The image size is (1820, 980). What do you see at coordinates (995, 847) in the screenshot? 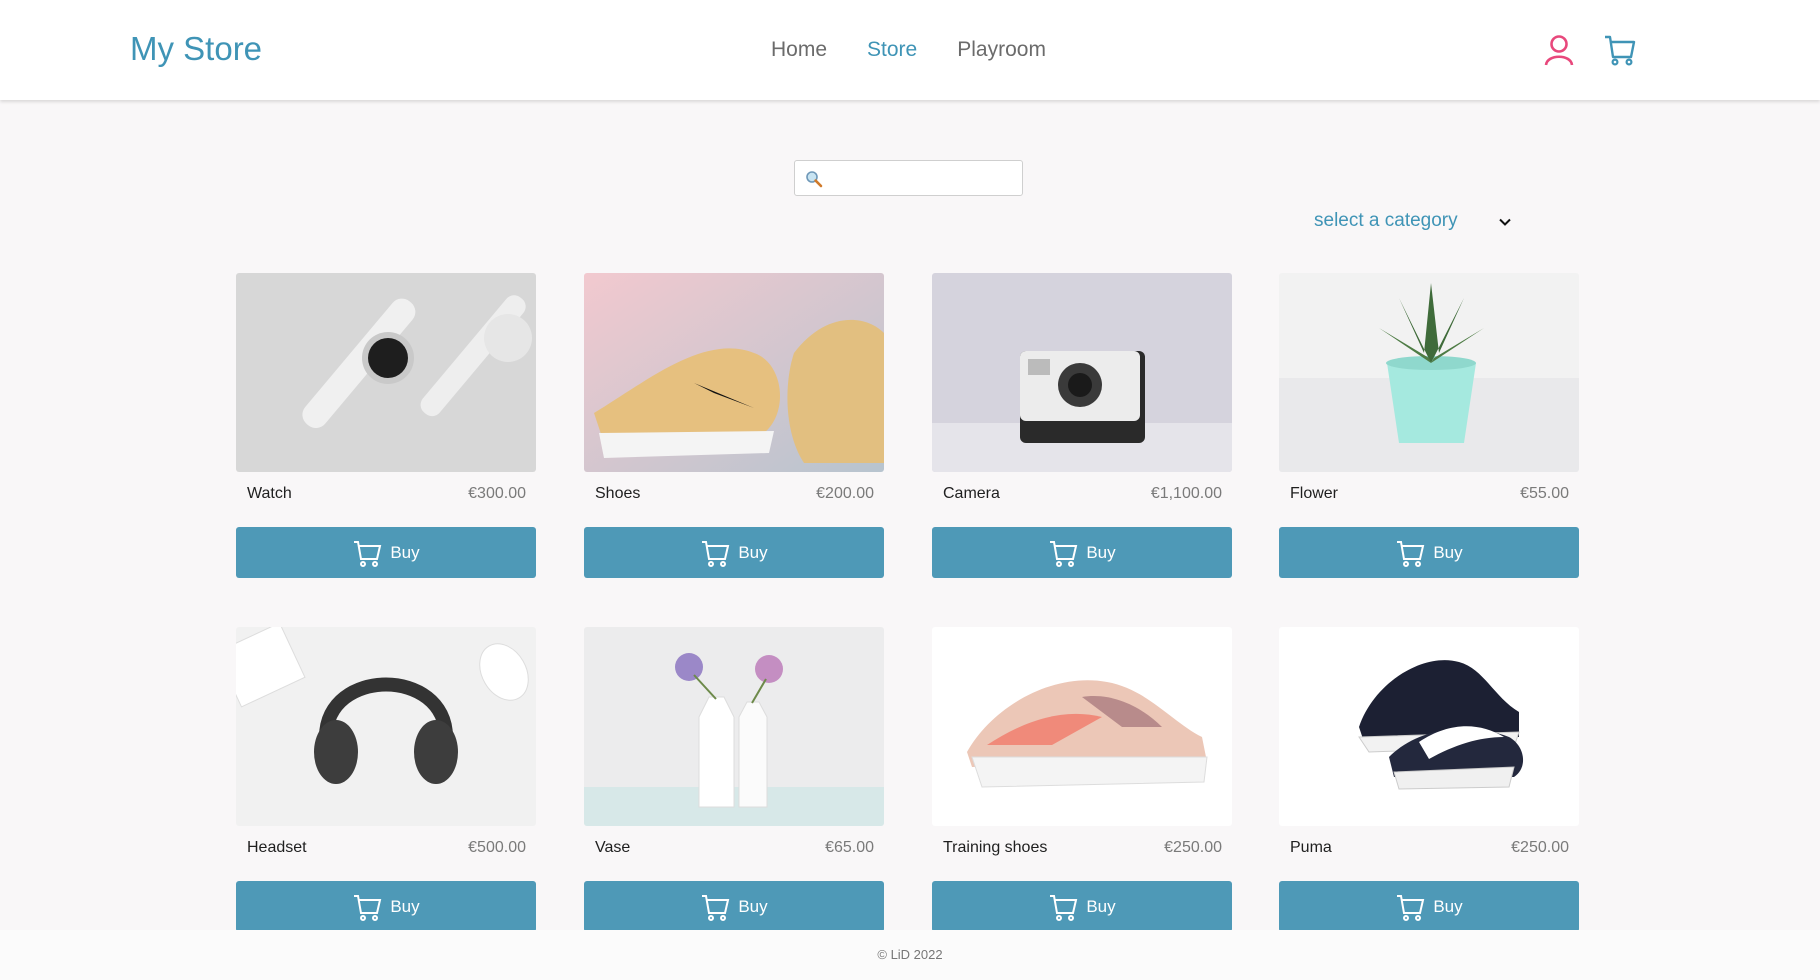
I see `product-name: Training shoes` at bounding box center [995, 847].